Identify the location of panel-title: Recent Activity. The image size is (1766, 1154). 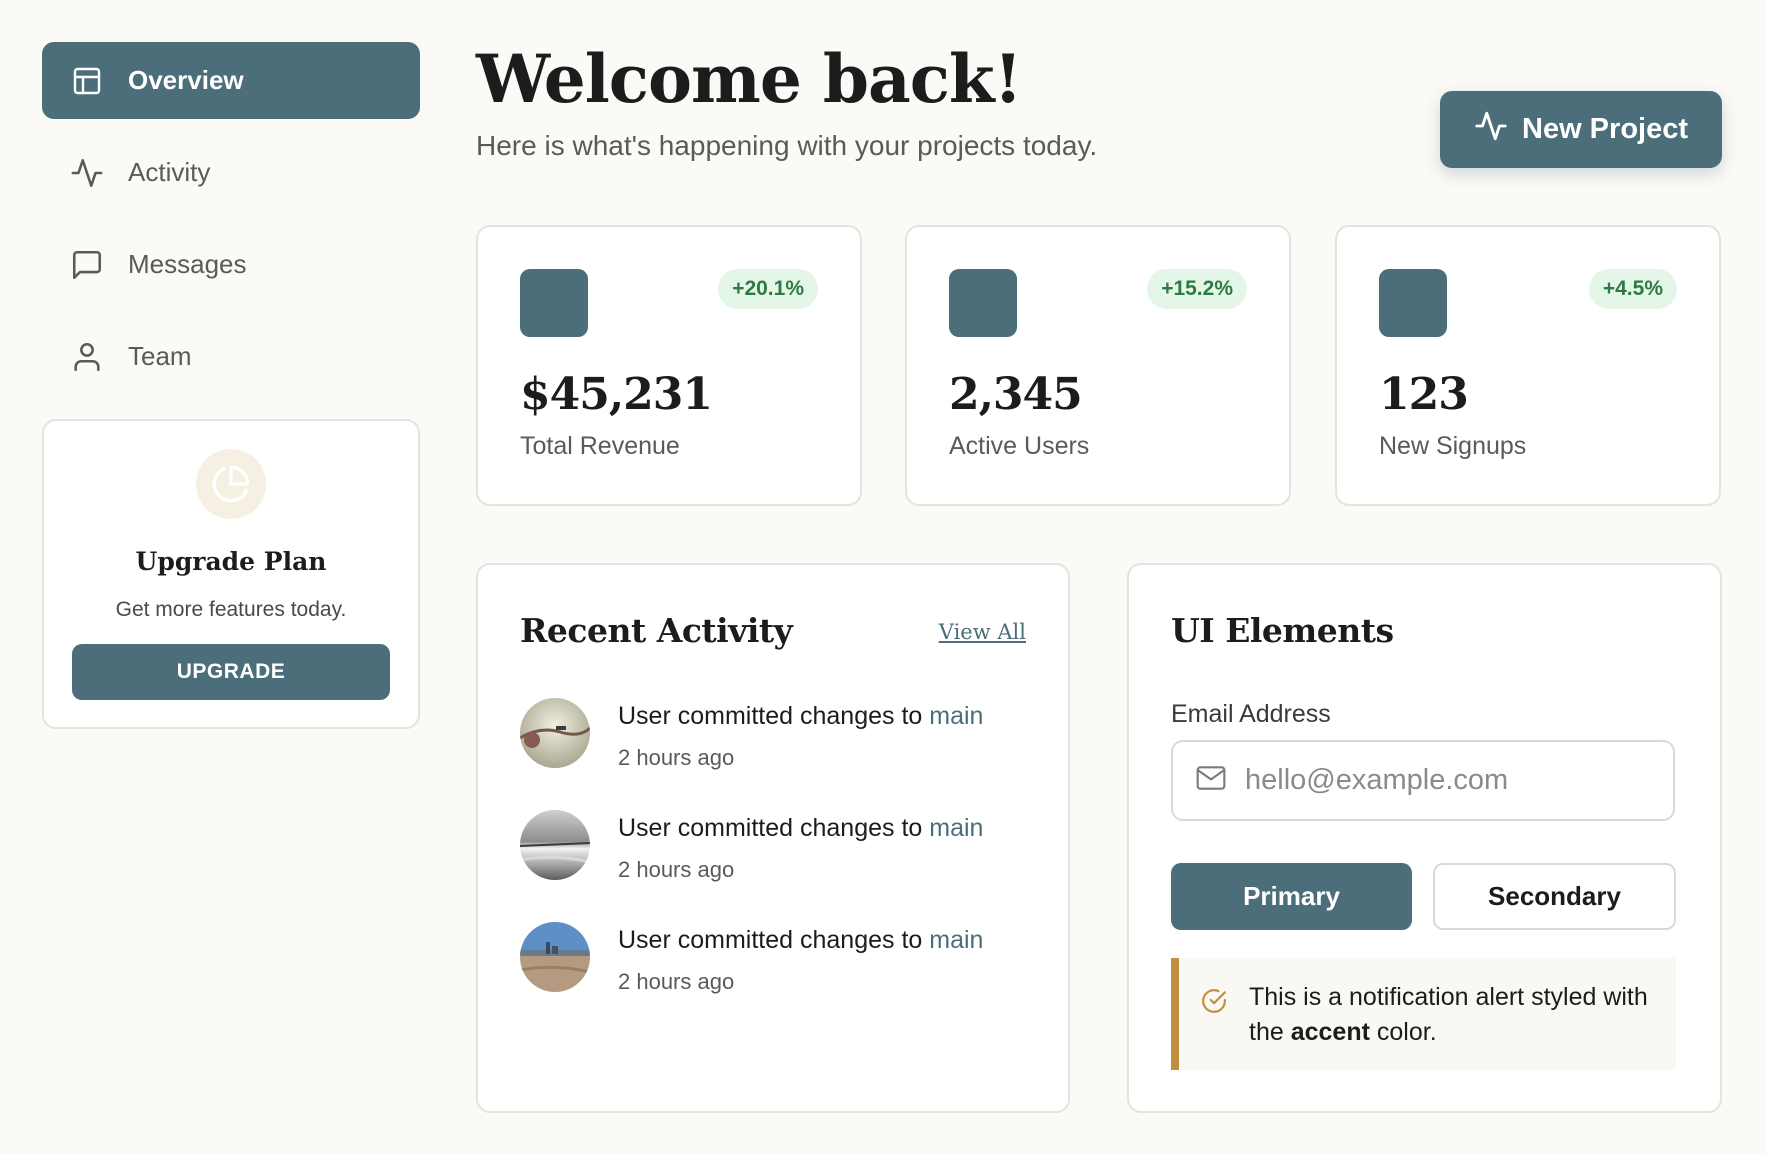
(656, 630).